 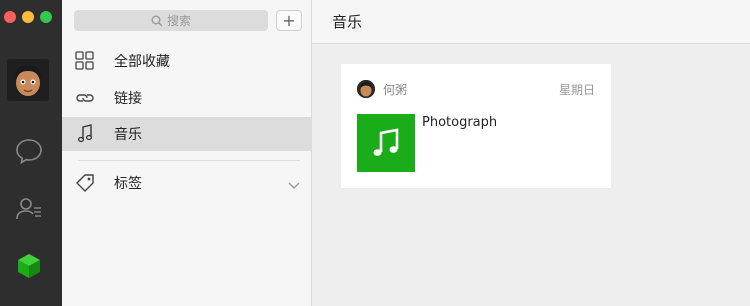 I want to click on add-button: +, so click(x=289, y=20).